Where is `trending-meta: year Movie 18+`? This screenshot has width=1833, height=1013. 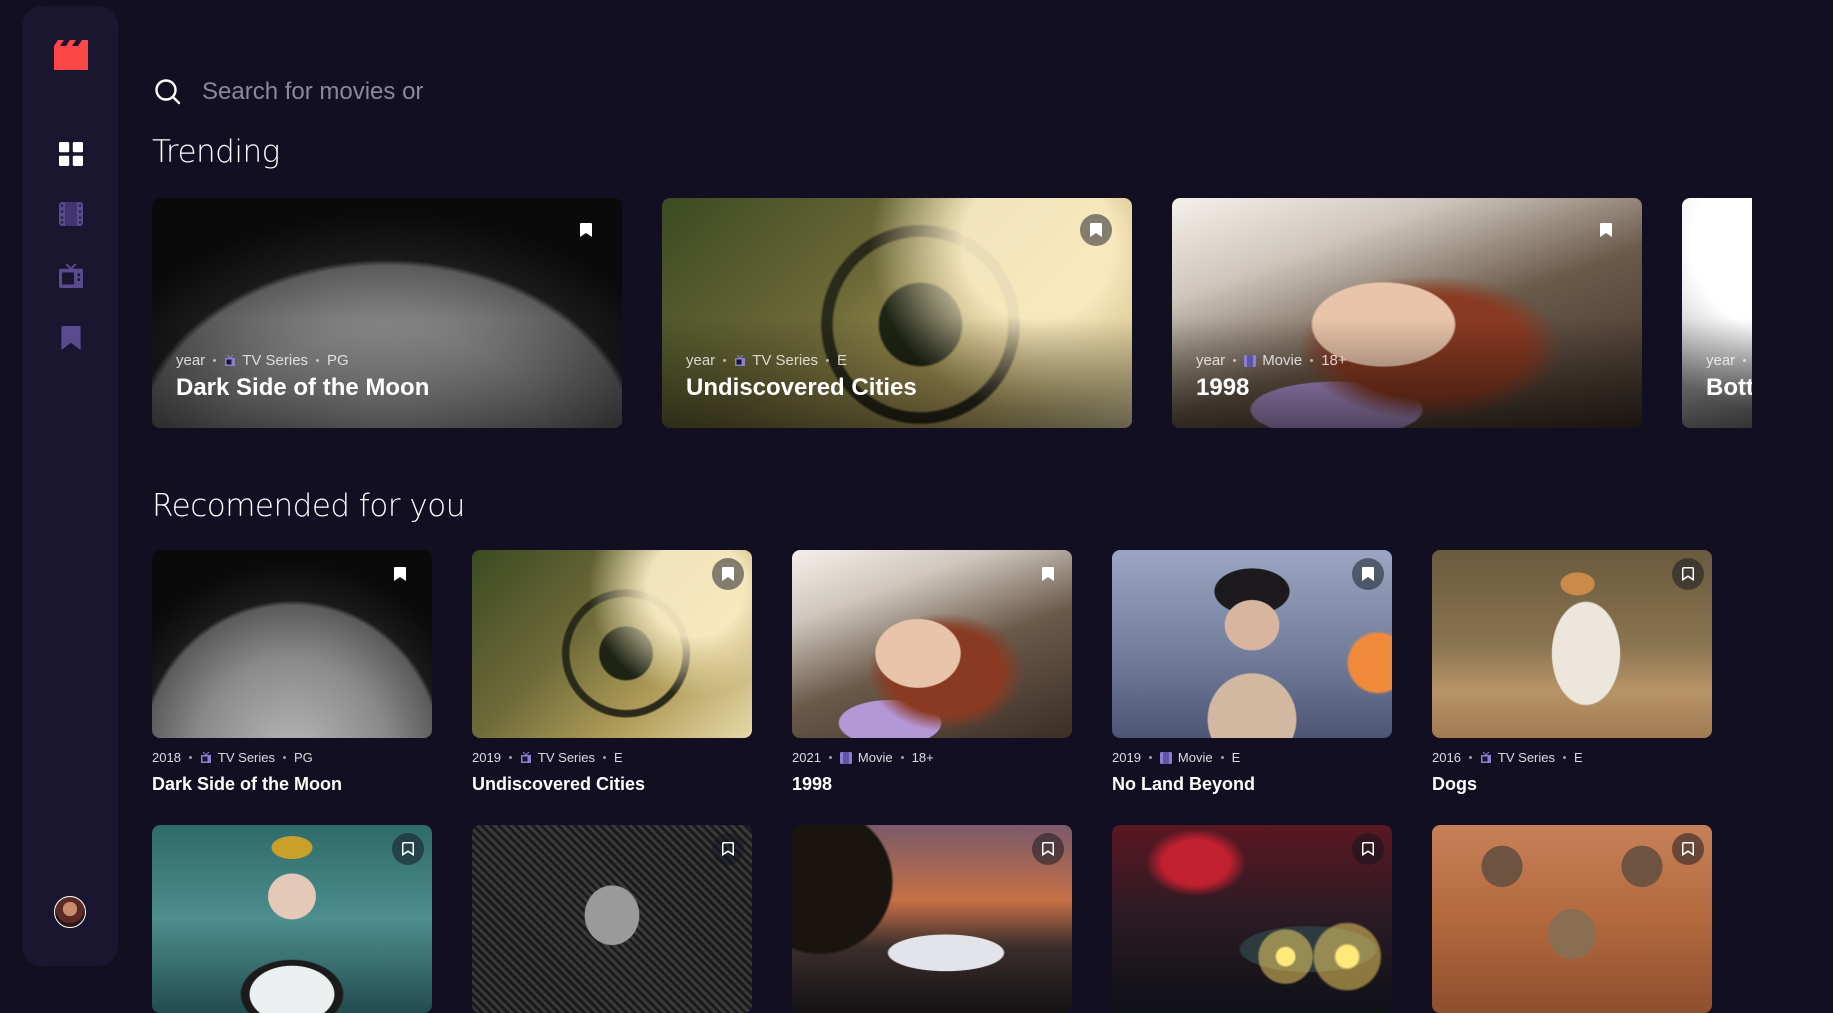 trending-meta: year Movie 18+ is located at coordinates (1271, 360).